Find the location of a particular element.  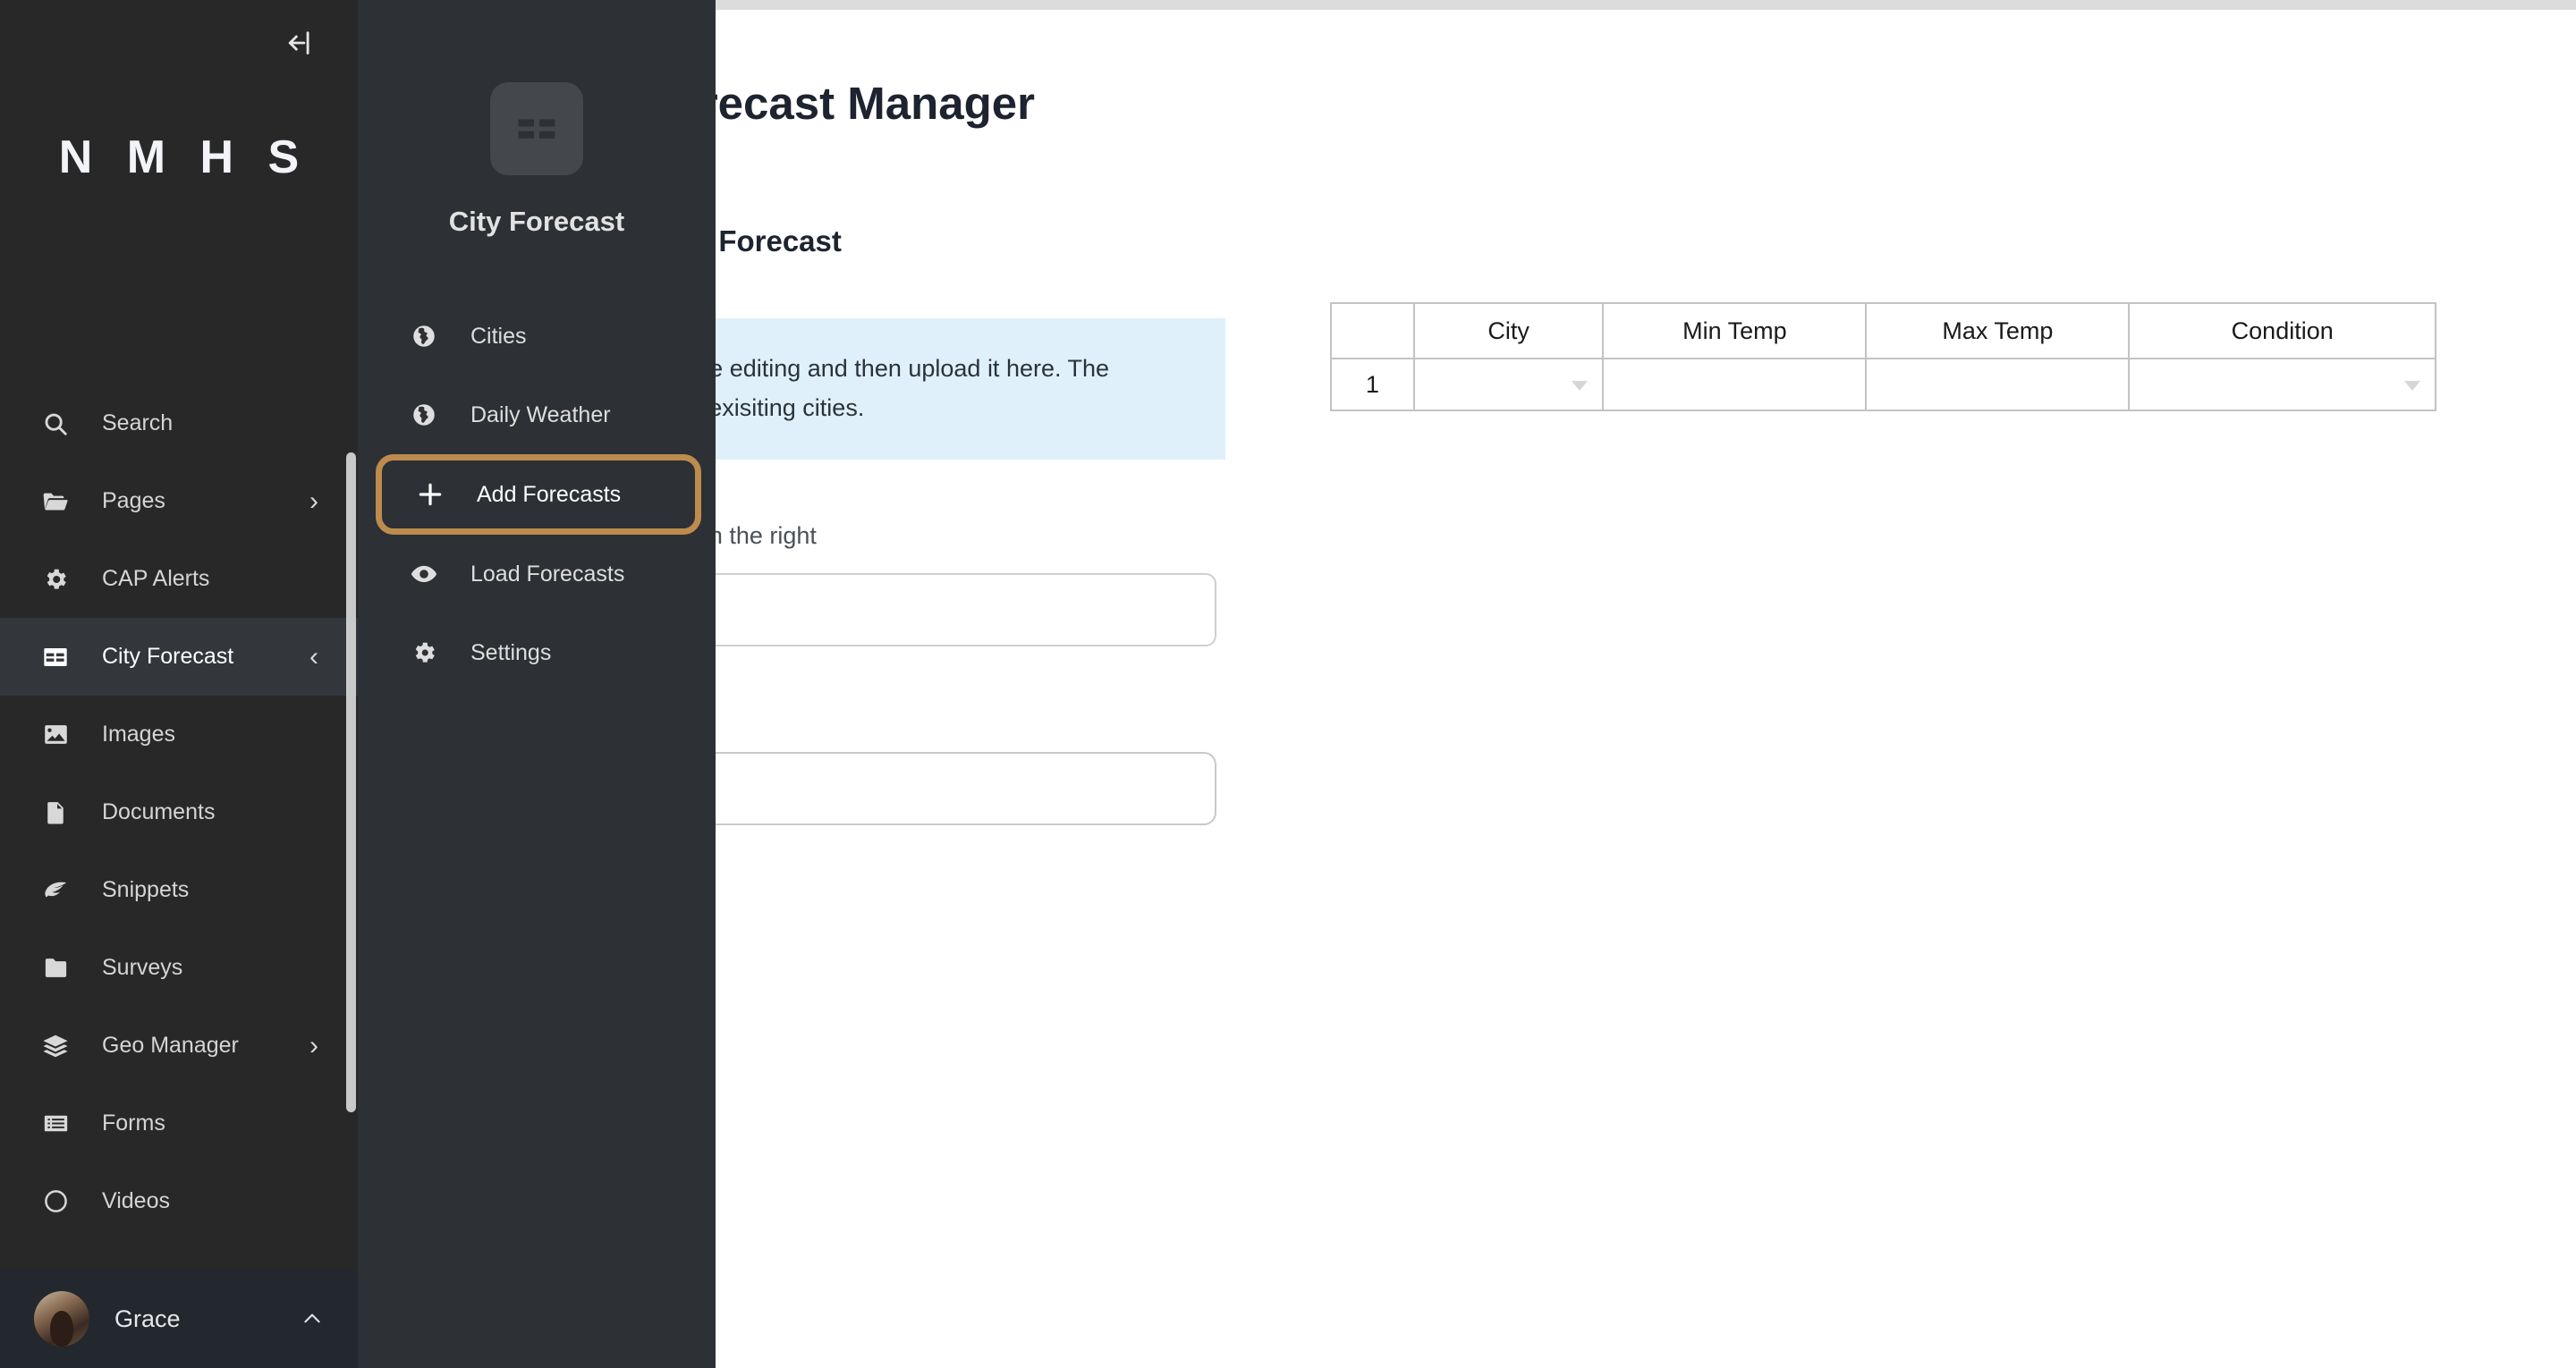

cell-min-temp is located at coordinates (1735, 385).